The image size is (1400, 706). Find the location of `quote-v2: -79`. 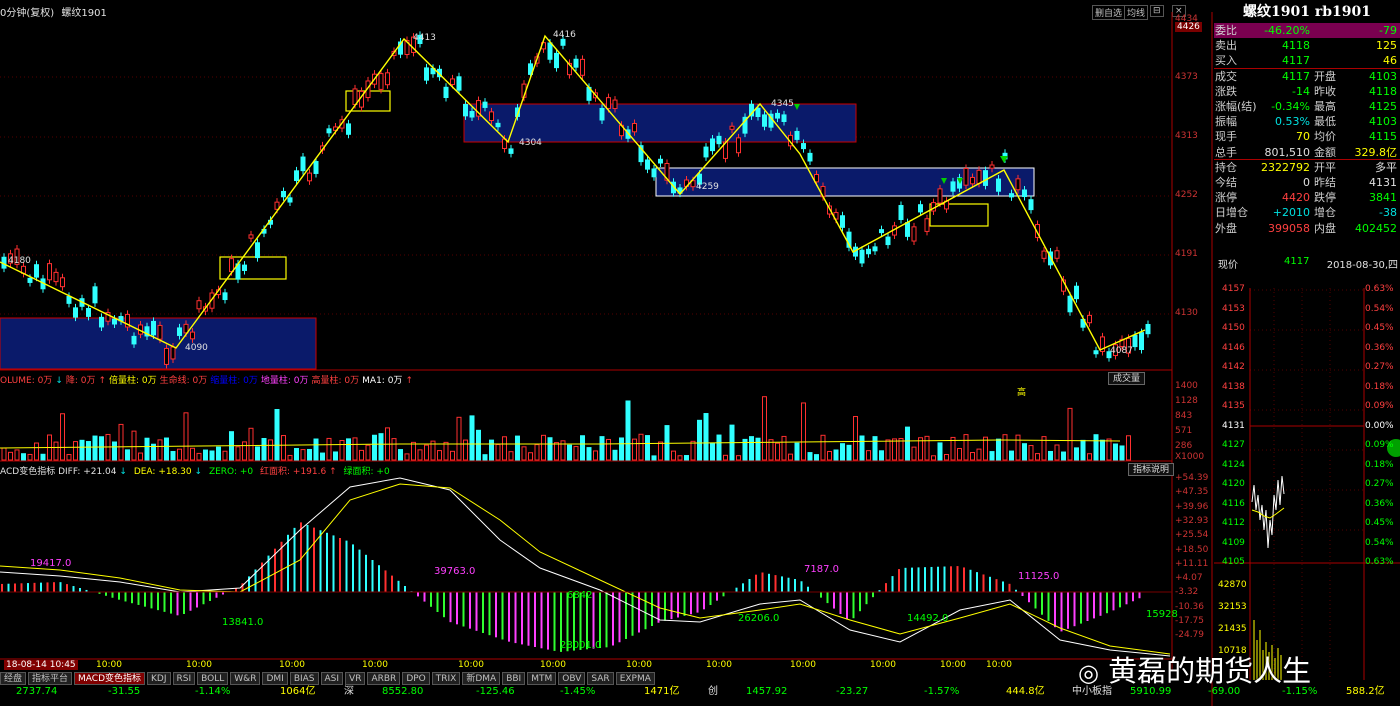

quote-v2: -79 is located at coordinates (1388, 30).